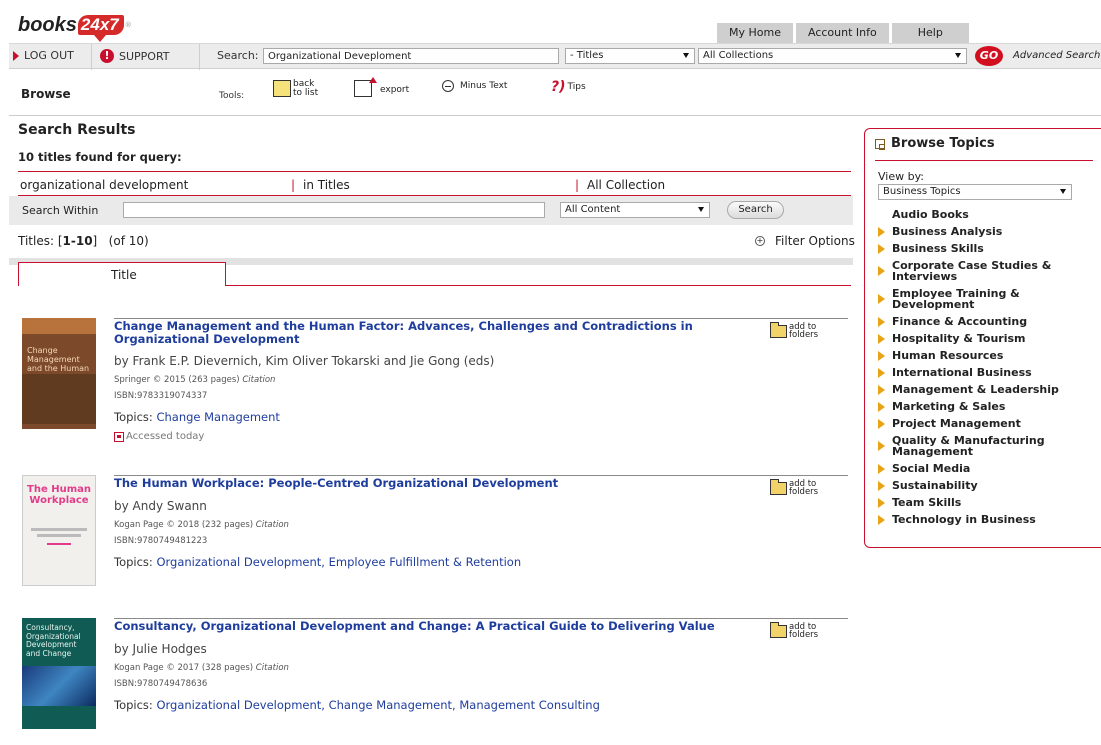 Image resolution: width=1101 pixels, height=745 pixels. Describe the element at coordinates (983, 248) in the screenshot. I see `topic-item: Business Skills` at that location.